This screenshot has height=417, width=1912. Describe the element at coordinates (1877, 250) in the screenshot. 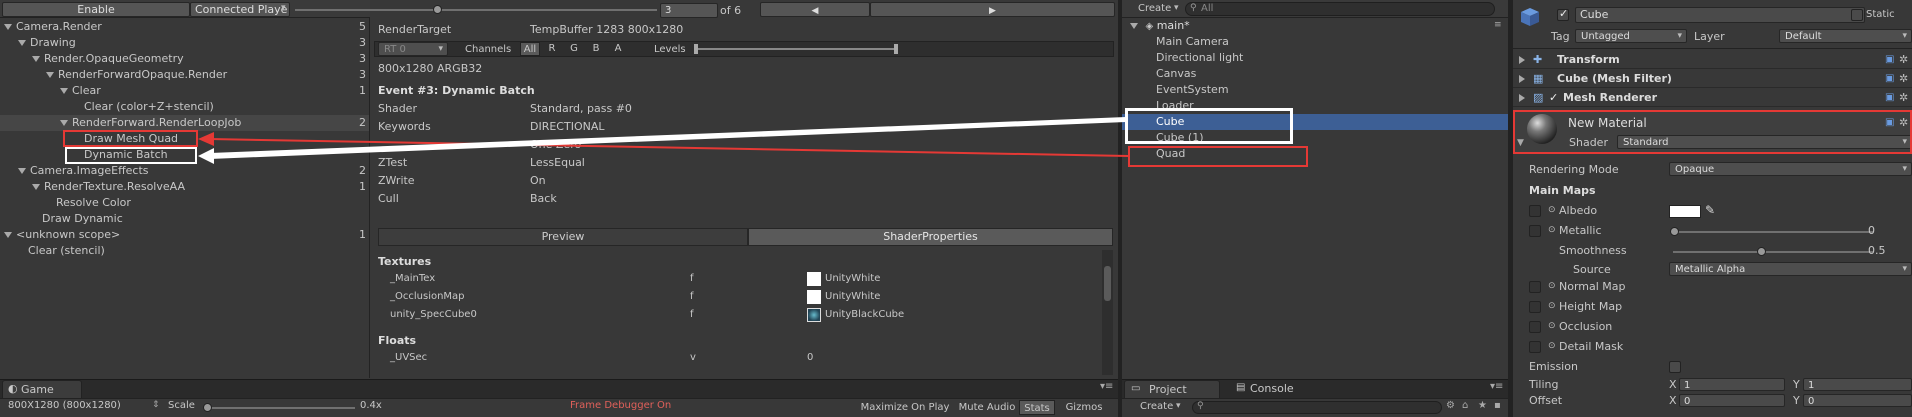

I see `smoothness-value: 0.5` at that location.